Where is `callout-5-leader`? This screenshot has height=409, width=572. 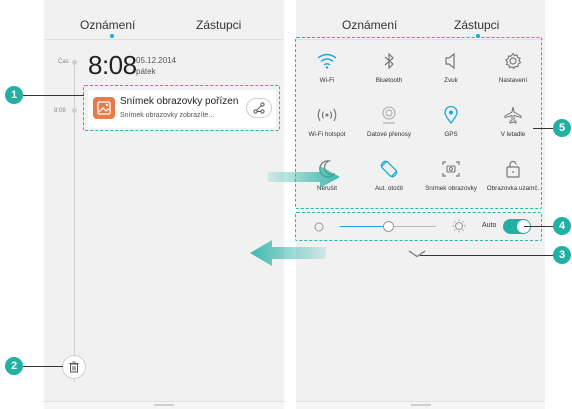 callout-5-leader is located at coordinates (543, 128).